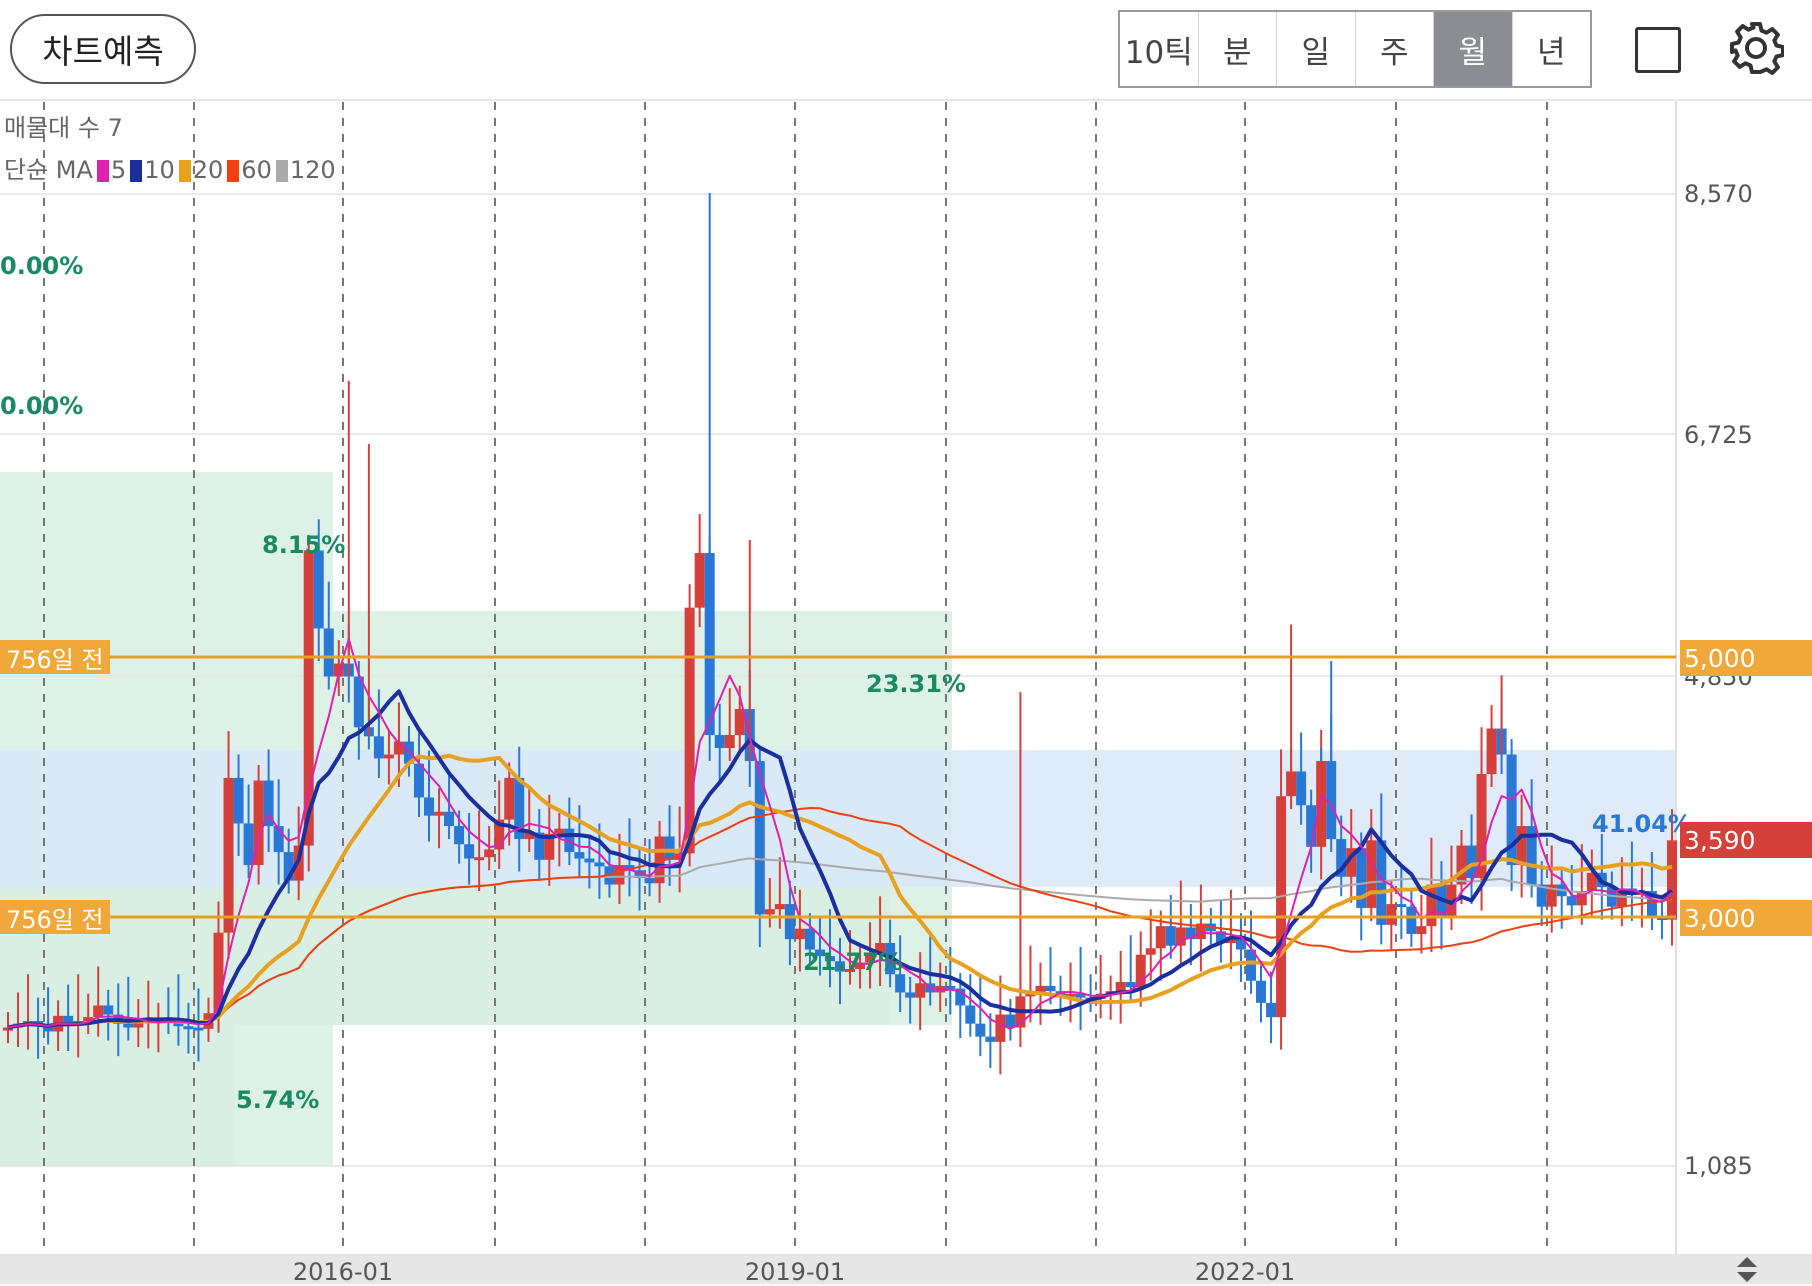 The image size is (1812, 1286). I want to click on lower-level-tag: 756일 전, so click(55, 917).